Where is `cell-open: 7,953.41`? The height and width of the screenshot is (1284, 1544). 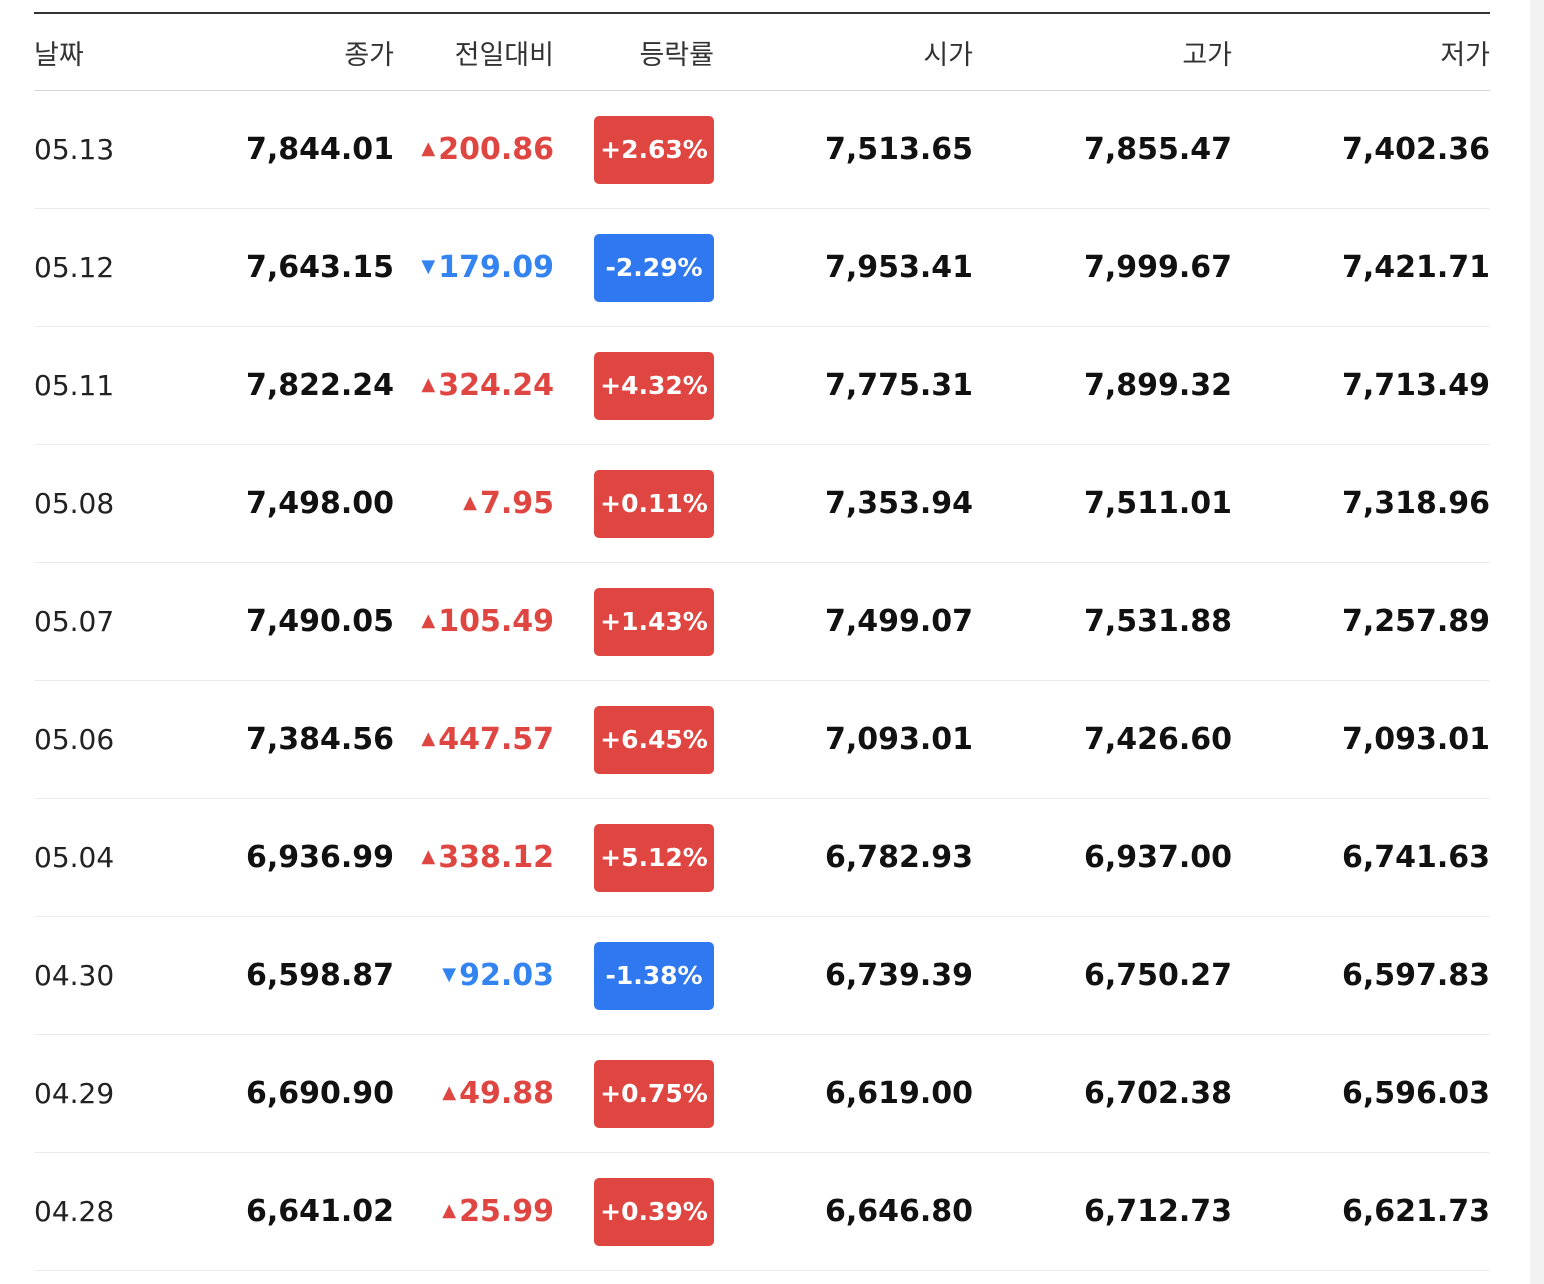
cell-open: 7,953.41 is located at coordinates (898, 267).